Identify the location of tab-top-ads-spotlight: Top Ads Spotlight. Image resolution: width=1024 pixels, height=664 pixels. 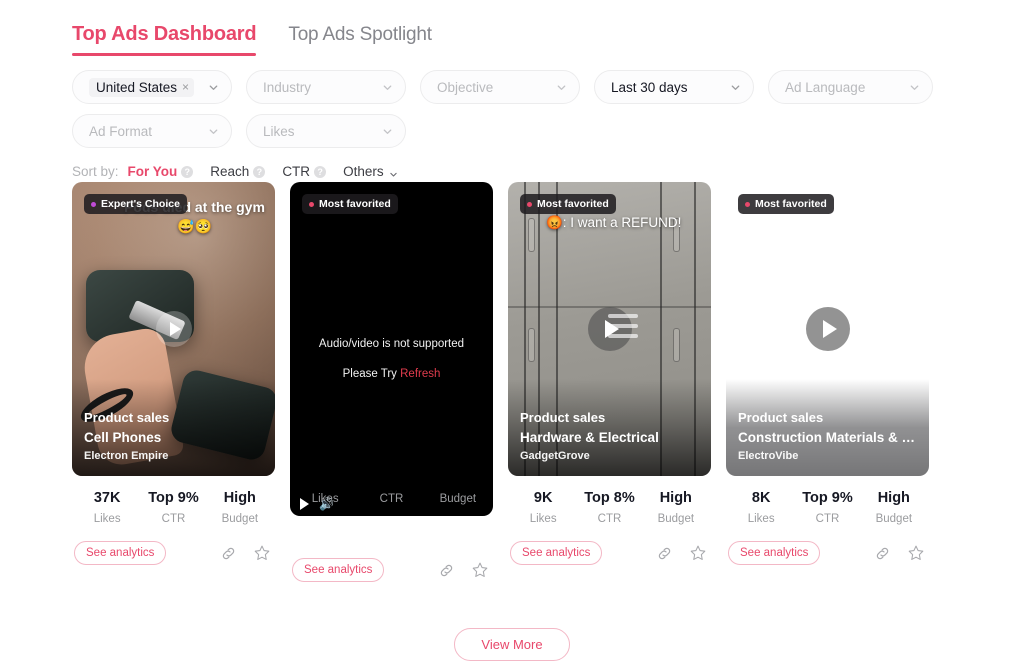
(360, 40).